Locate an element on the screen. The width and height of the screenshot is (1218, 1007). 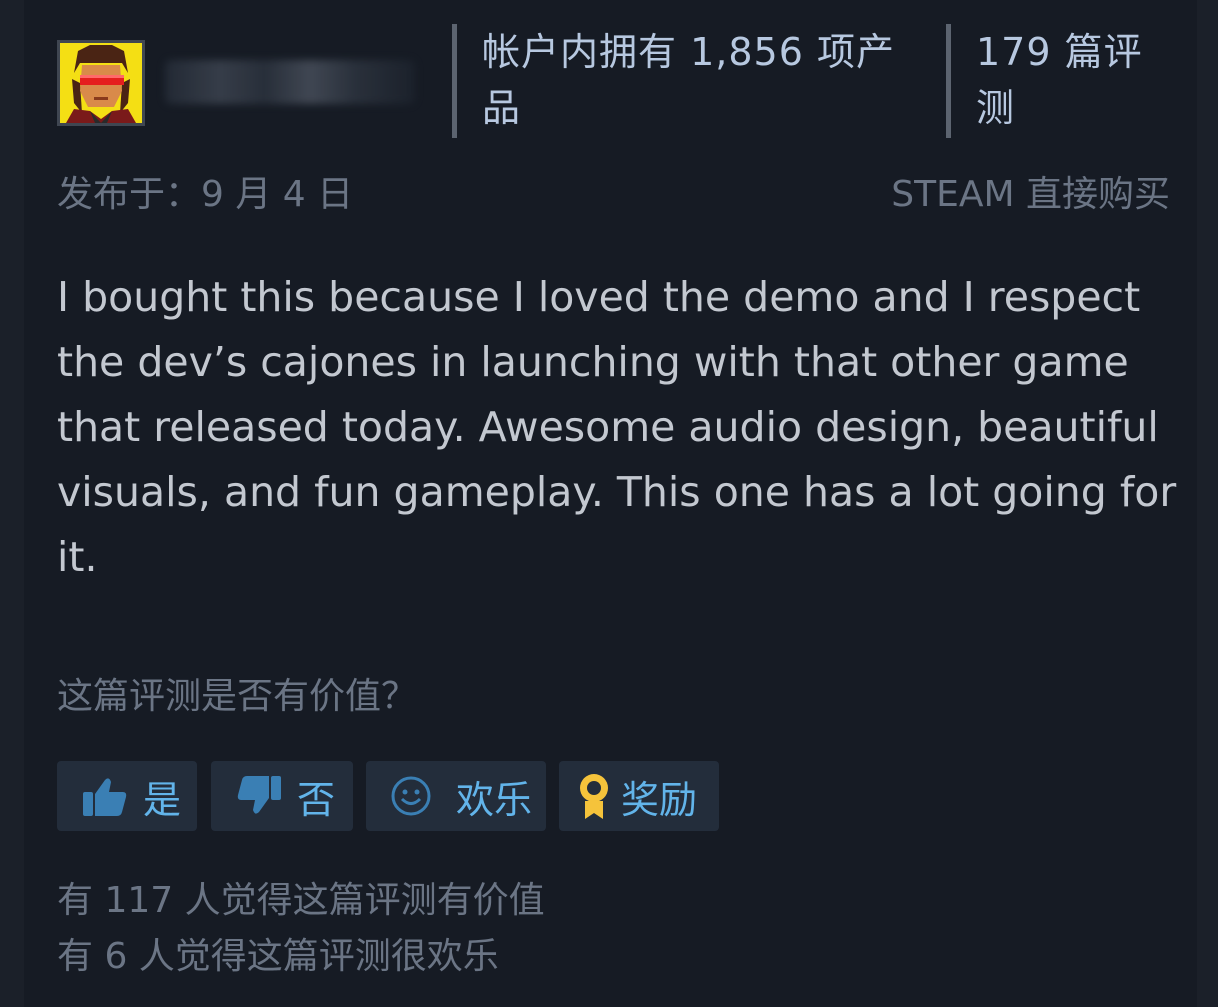
avatar-portrait-icon is located at coordinates (101, 83).